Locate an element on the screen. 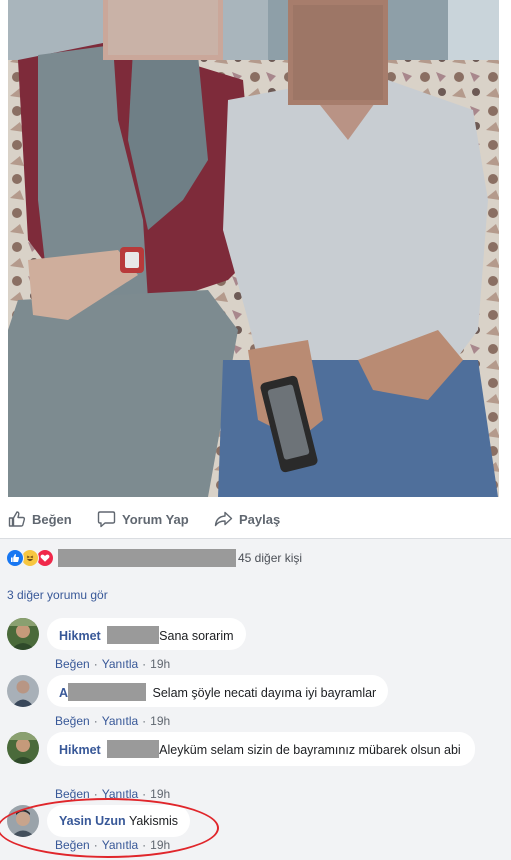 The height and width of the screenshot is (860, 511). share-button: Paylaş is located at coordinates (247, 519).